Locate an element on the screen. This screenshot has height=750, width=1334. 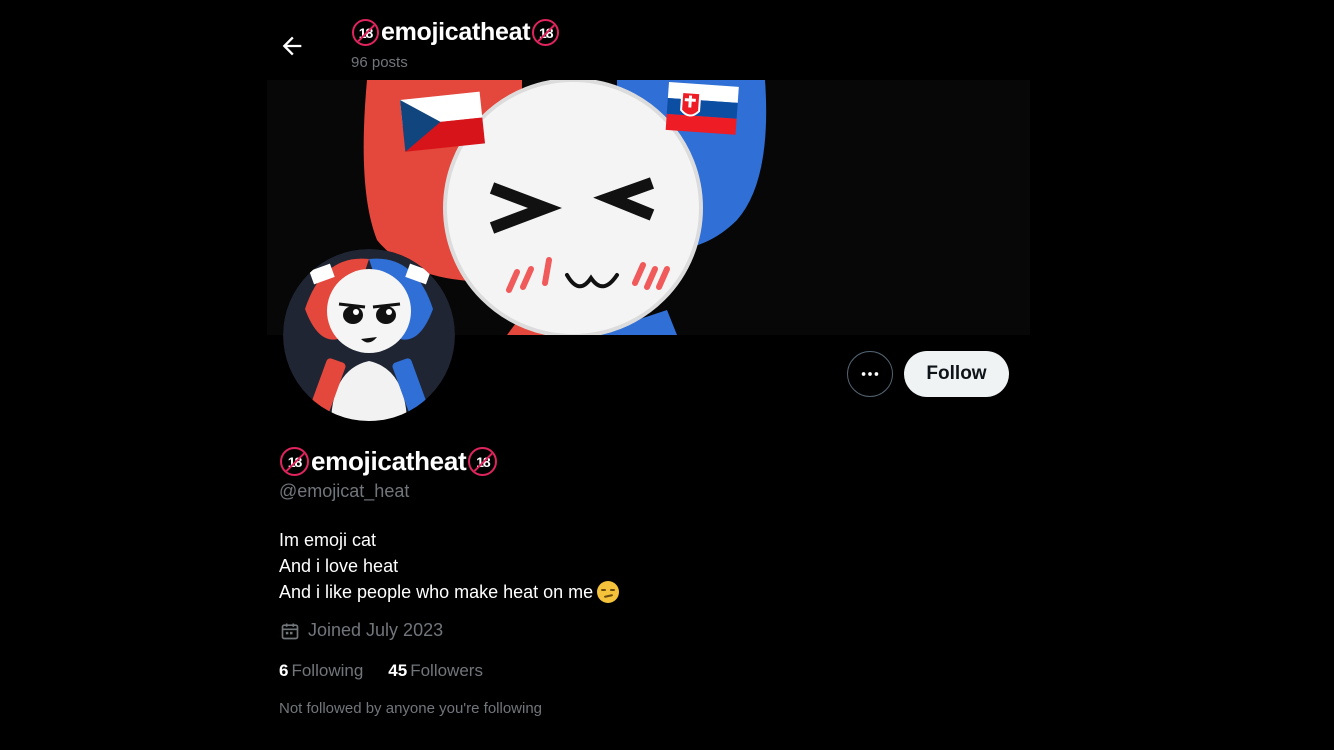
following-count: 6 is located at coordinates (284, 670).